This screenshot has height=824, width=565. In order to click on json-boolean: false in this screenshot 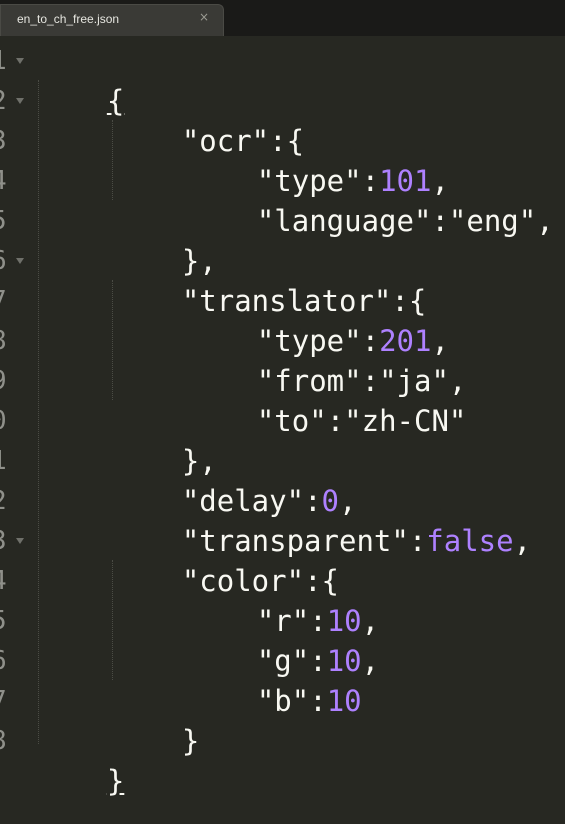, I will do `click(470, 541)`.